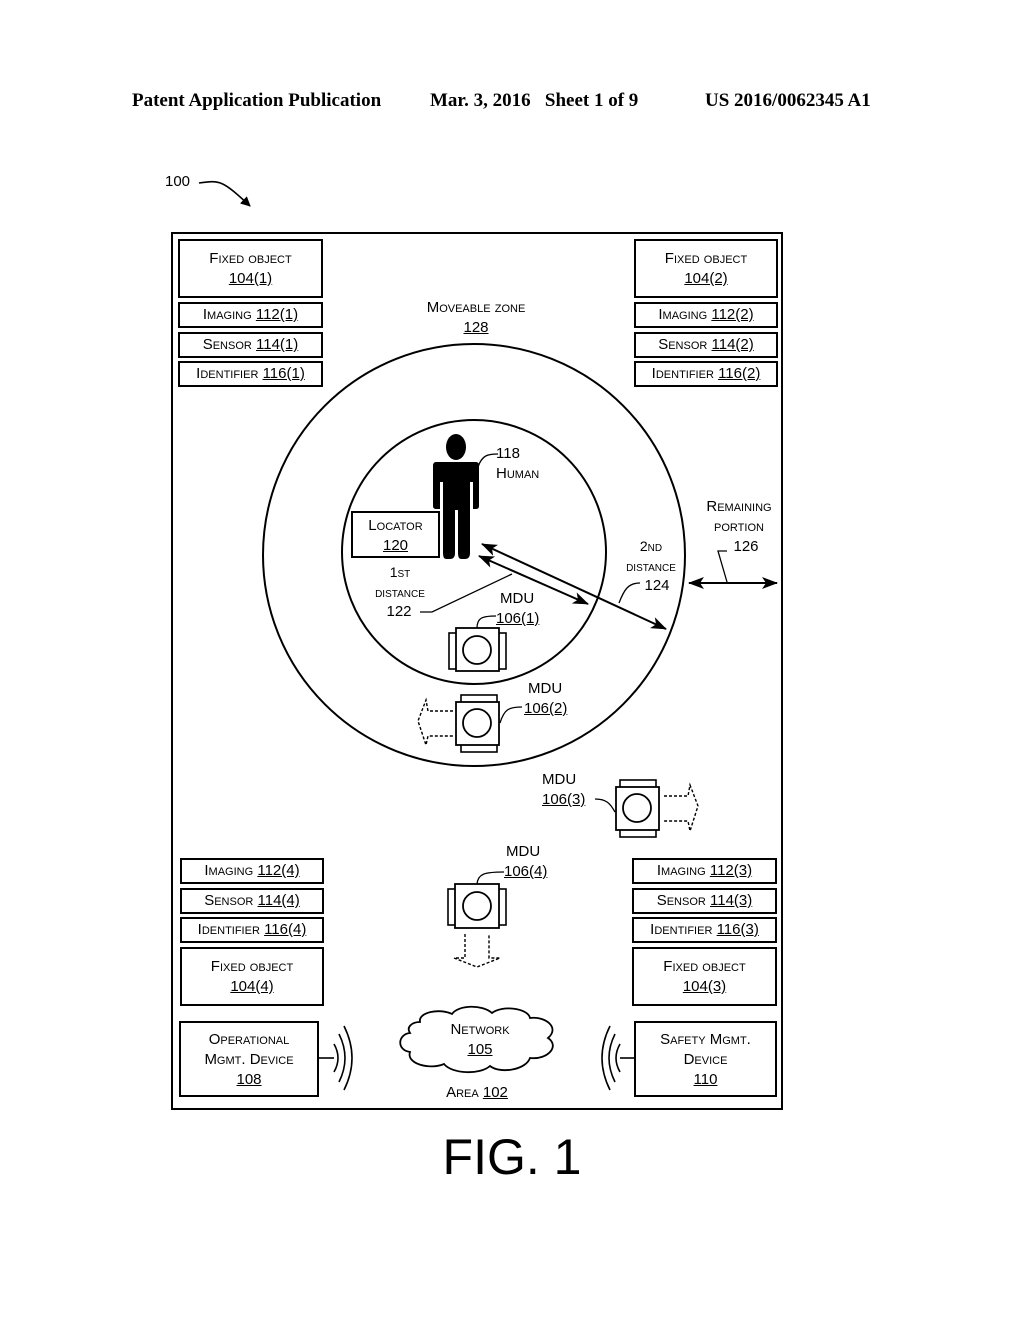 This screenshot has height=1320, width=1024. Describe the element at coordinates (731, 870) in the screenshot. I see `imaging-number: 112(3)` at that location.